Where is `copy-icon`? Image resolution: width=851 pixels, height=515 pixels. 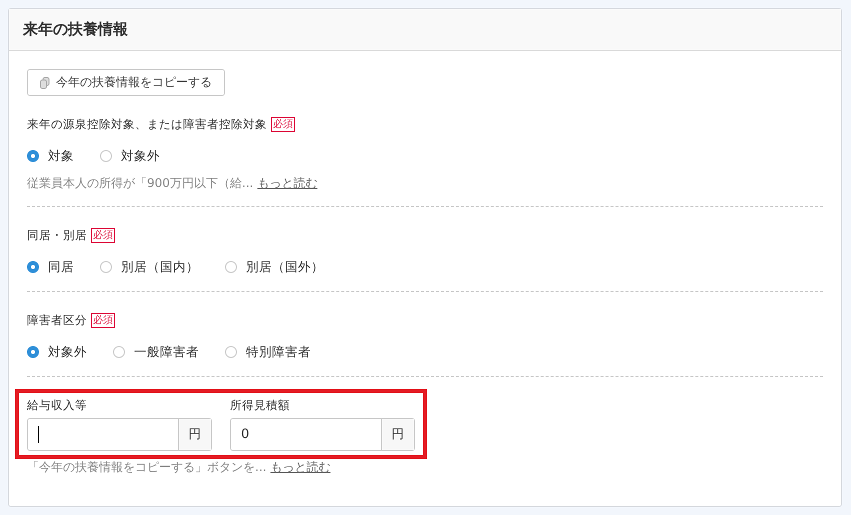
copy-icon is located at coordinates (45, 82).